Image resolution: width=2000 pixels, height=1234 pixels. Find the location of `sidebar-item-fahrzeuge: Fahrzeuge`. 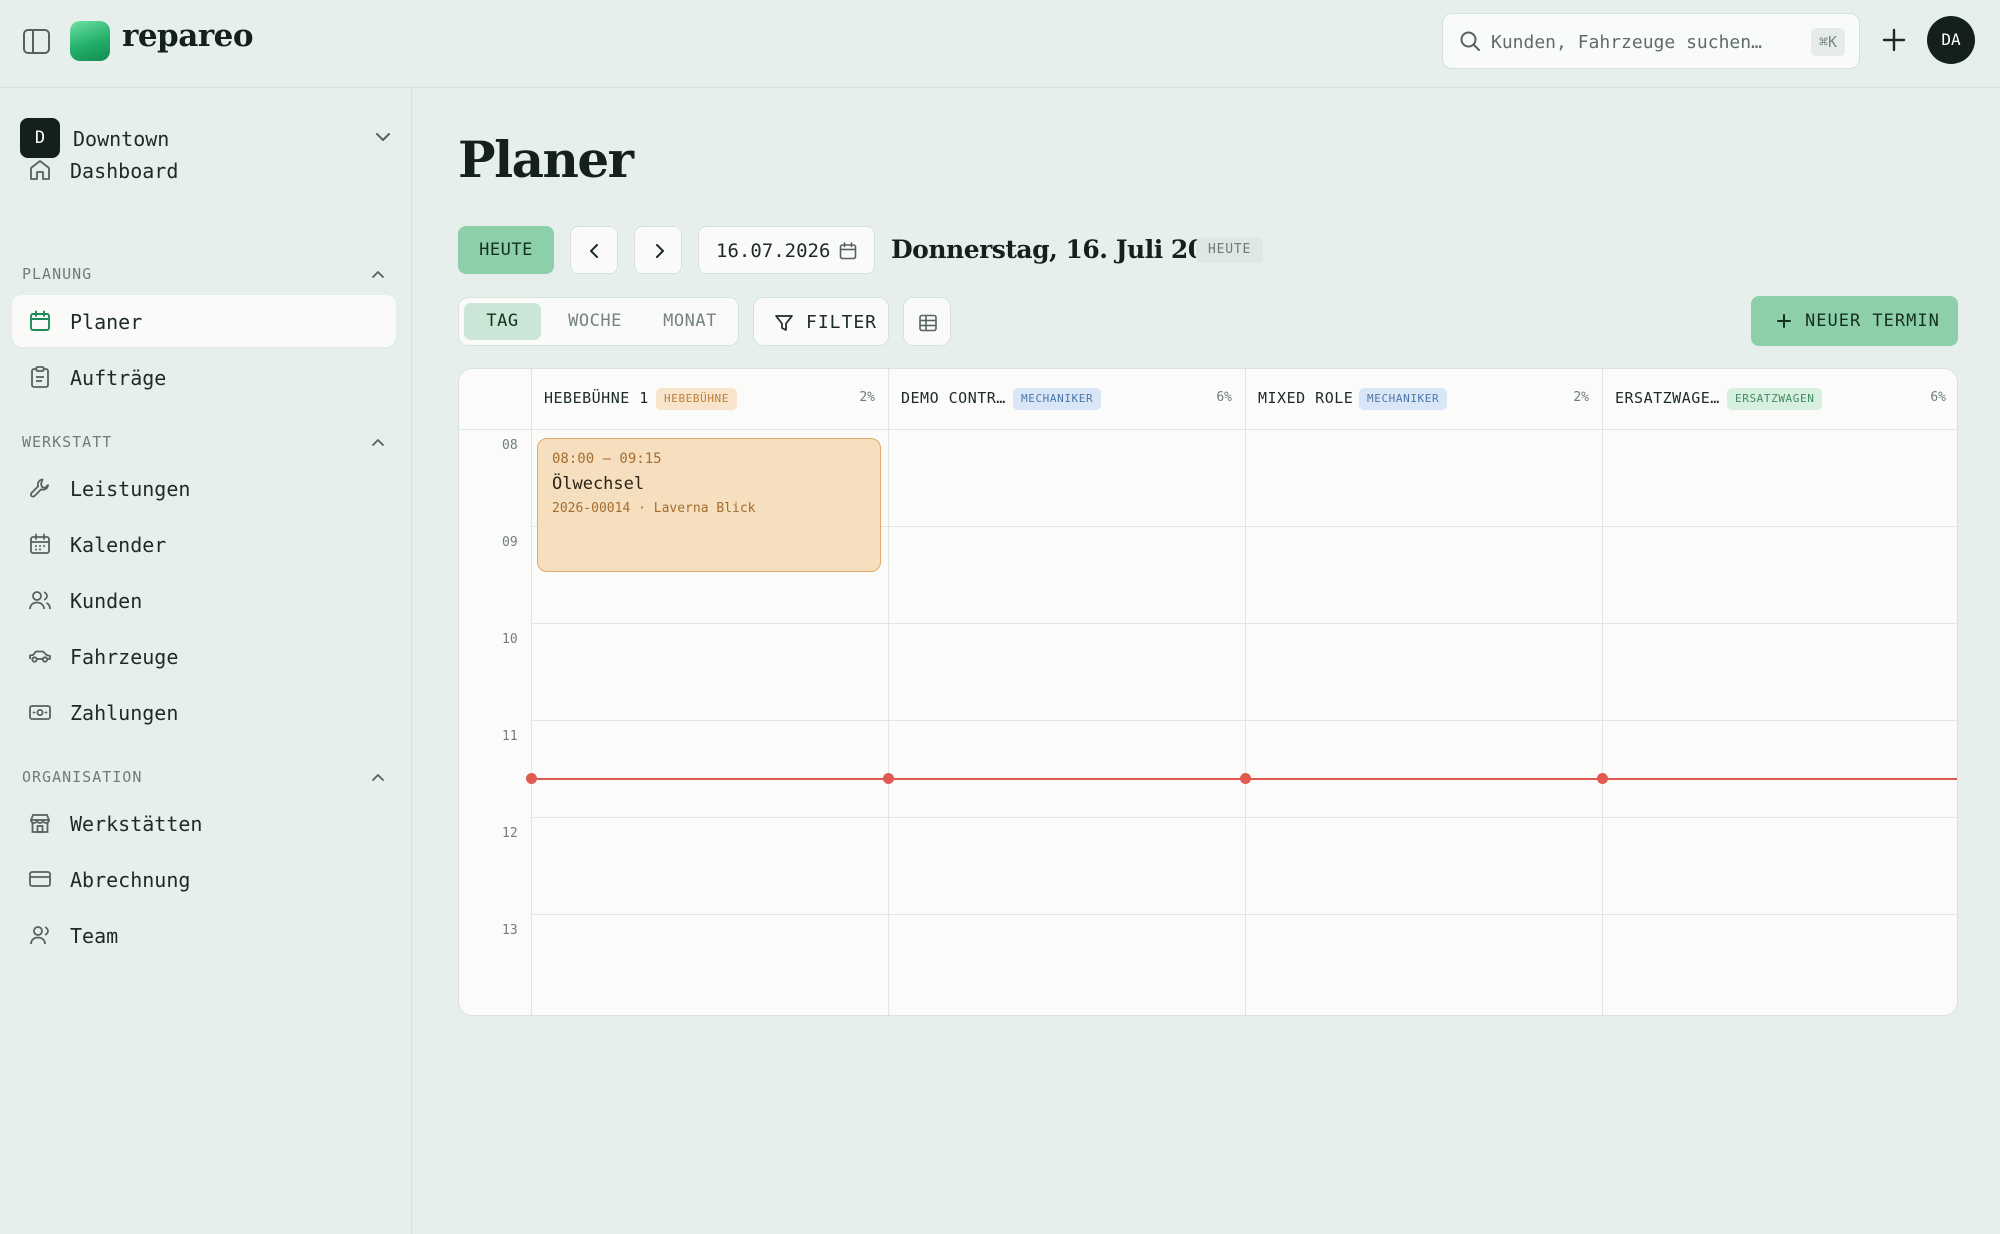

sidebar-item-fahrzeuge: Fahrzeuge is located at coordinates (204, 656).